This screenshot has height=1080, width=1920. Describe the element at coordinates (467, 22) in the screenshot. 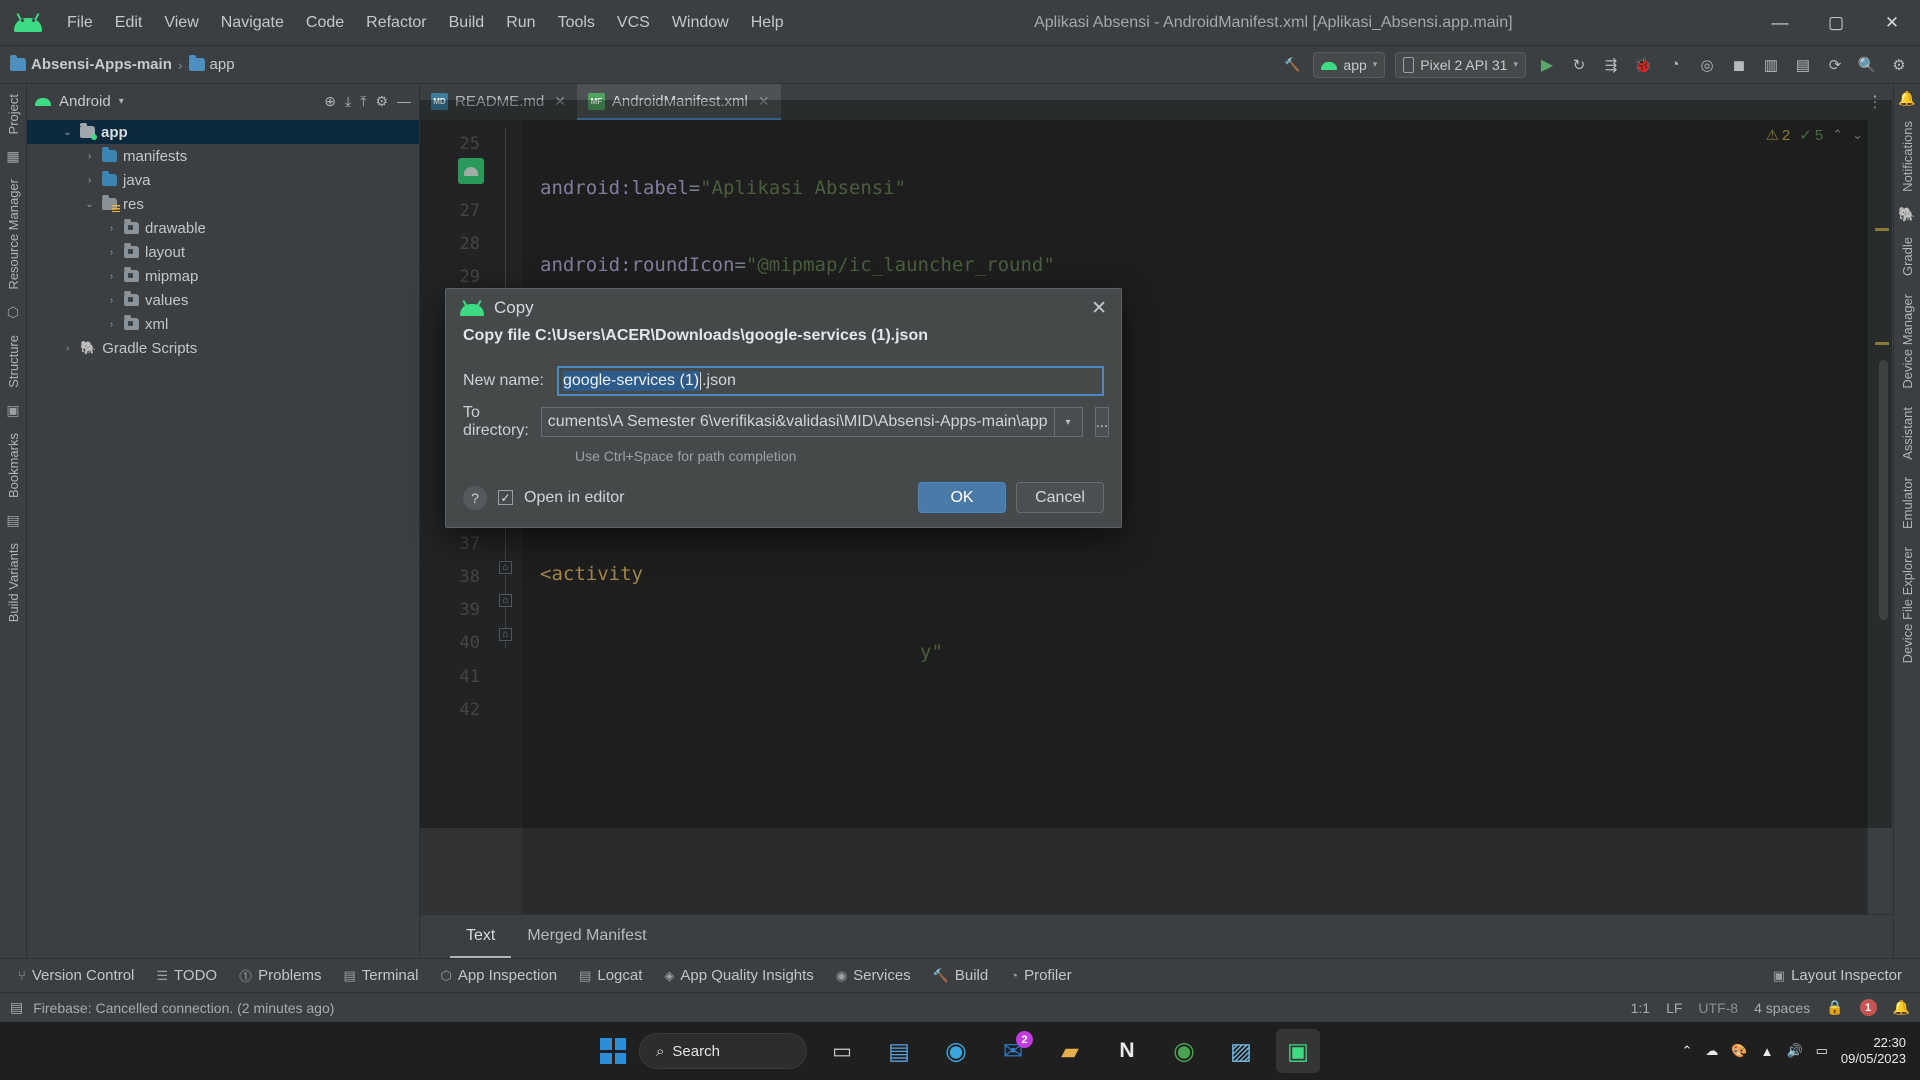

I see `menu-build: Build` at that location.